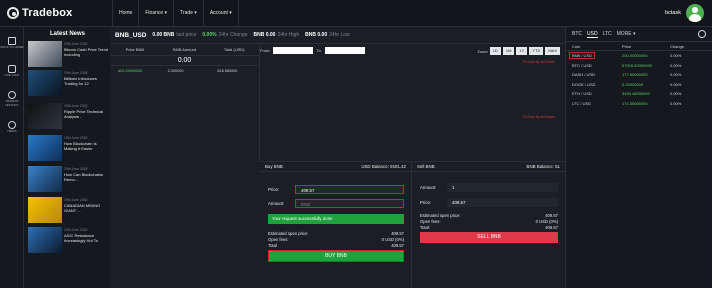  I want to click on username: bctask, so click(673, 13).